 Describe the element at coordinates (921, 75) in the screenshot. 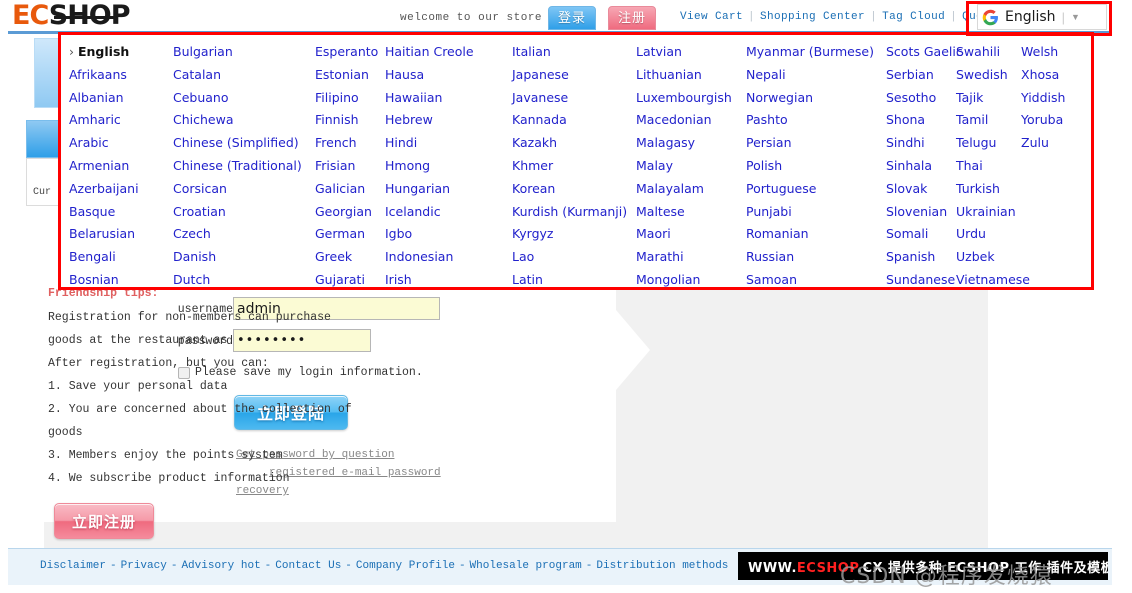

I see `language-option-serbian: Serbian` at that location.